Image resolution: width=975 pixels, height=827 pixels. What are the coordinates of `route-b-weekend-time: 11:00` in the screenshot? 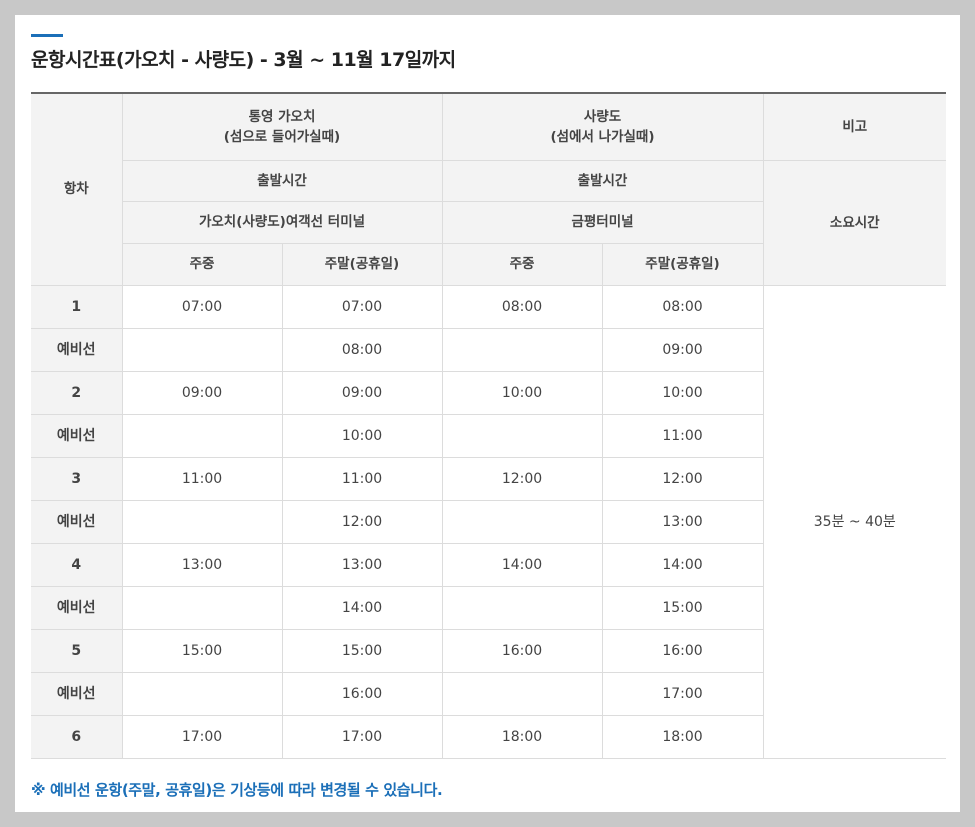 It's located at (682, 435).